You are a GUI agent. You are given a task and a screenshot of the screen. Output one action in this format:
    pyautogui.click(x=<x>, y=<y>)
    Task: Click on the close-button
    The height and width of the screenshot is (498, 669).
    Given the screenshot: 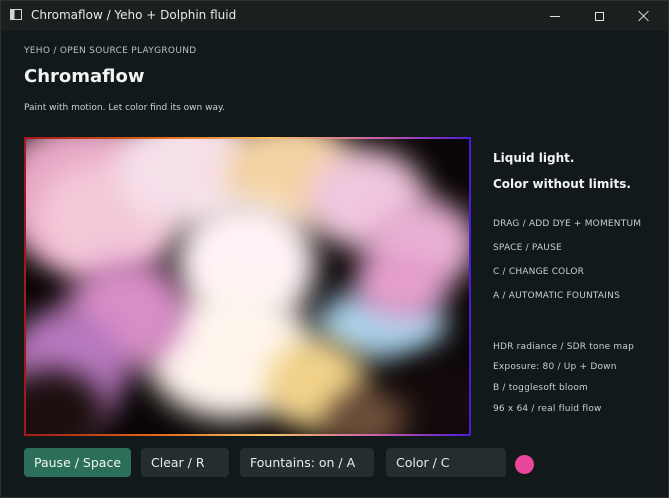 What is the action you would take?
    pyautogui.click(x=644, y=16)
    